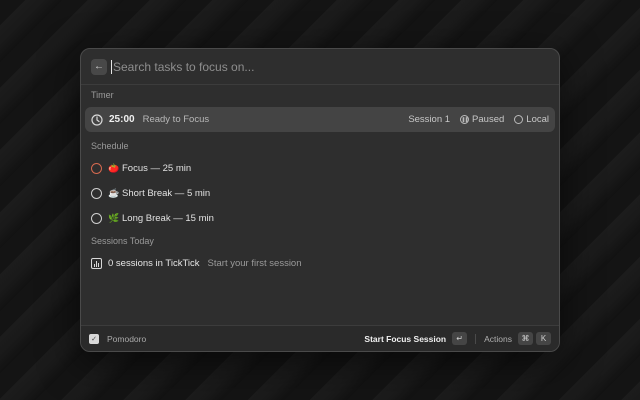  Describe the element at coordinates (519, 119) in the screenshot. I see `circle-icon` at that location.